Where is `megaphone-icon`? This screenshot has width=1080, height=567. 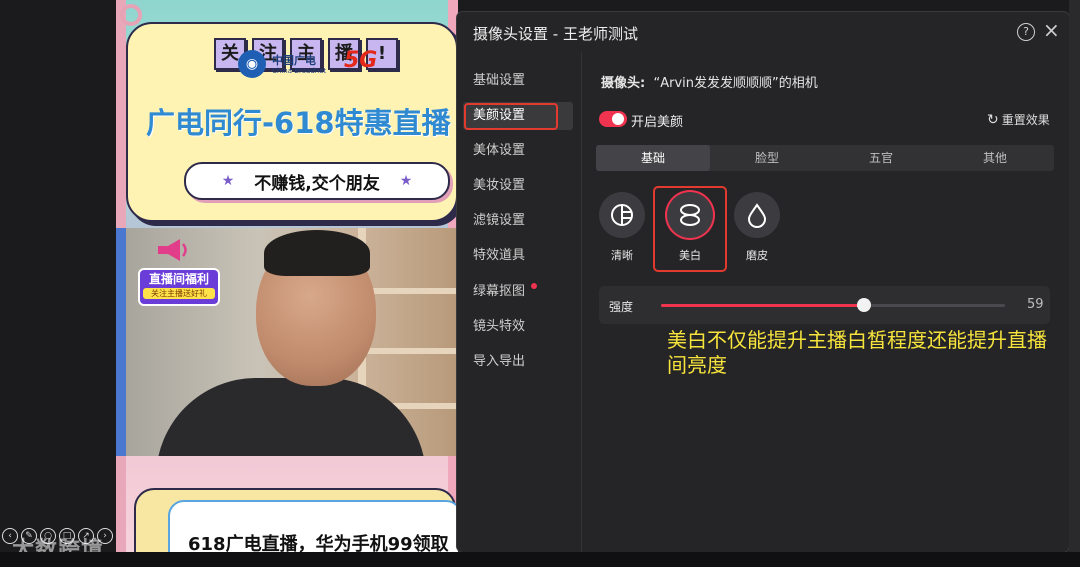 megaphone-icon is located at coordinates (172, 250).